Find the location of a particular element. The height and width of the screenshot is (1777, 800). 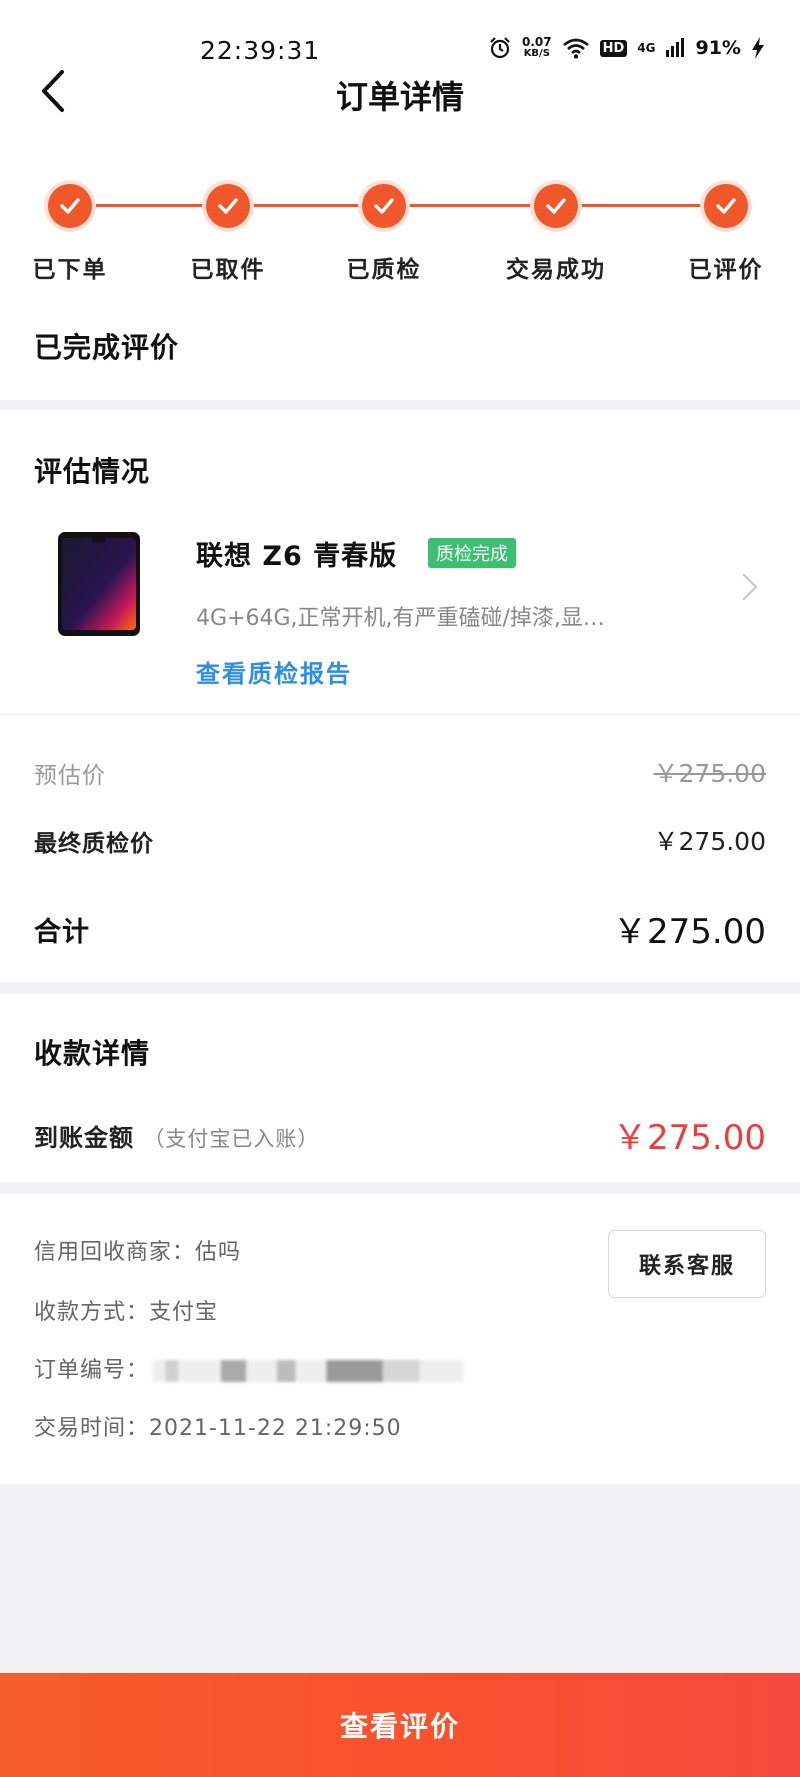

status-icons: 0.07 KB/S HD 4G 91% is located at coordinates (626, 48).